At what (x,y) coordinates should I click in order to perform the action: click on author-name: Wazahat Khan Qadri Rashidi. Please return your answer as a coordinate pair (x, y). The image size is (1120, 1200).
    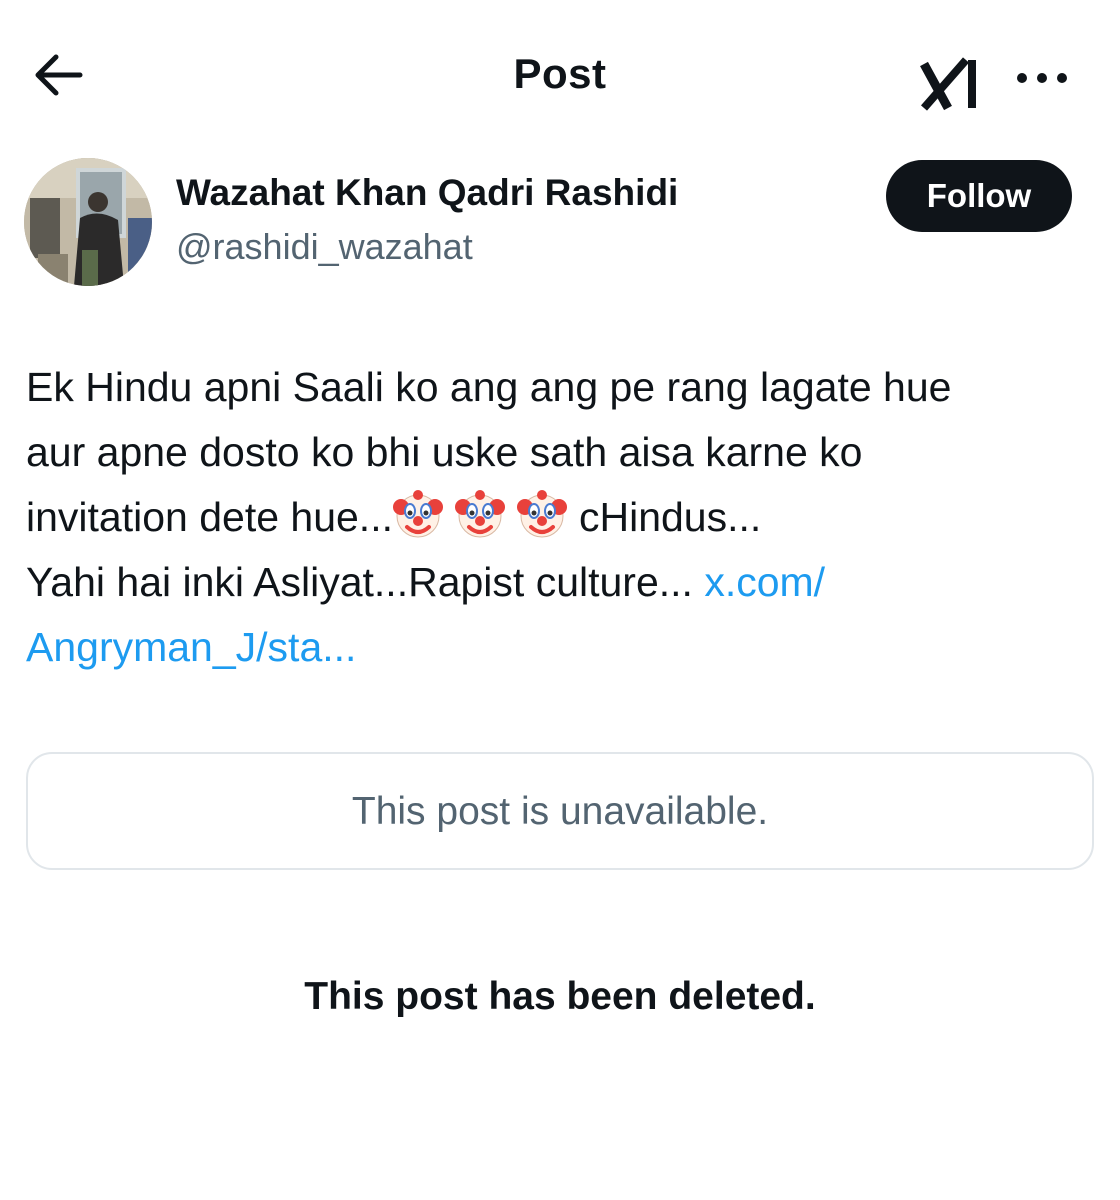
    Looking at the image, I should click on (427, 193).